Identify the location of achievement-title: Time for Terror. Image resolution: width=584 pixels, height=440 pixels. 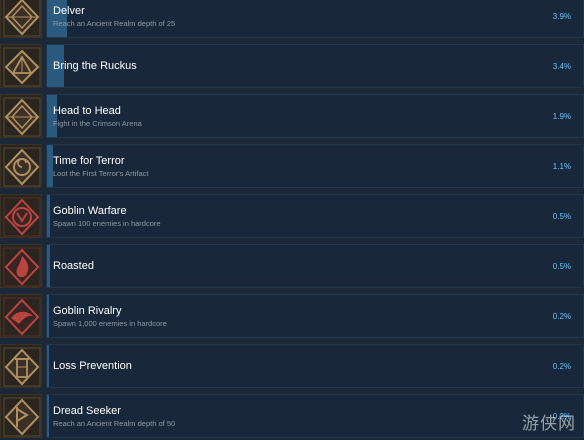
(89, 161).